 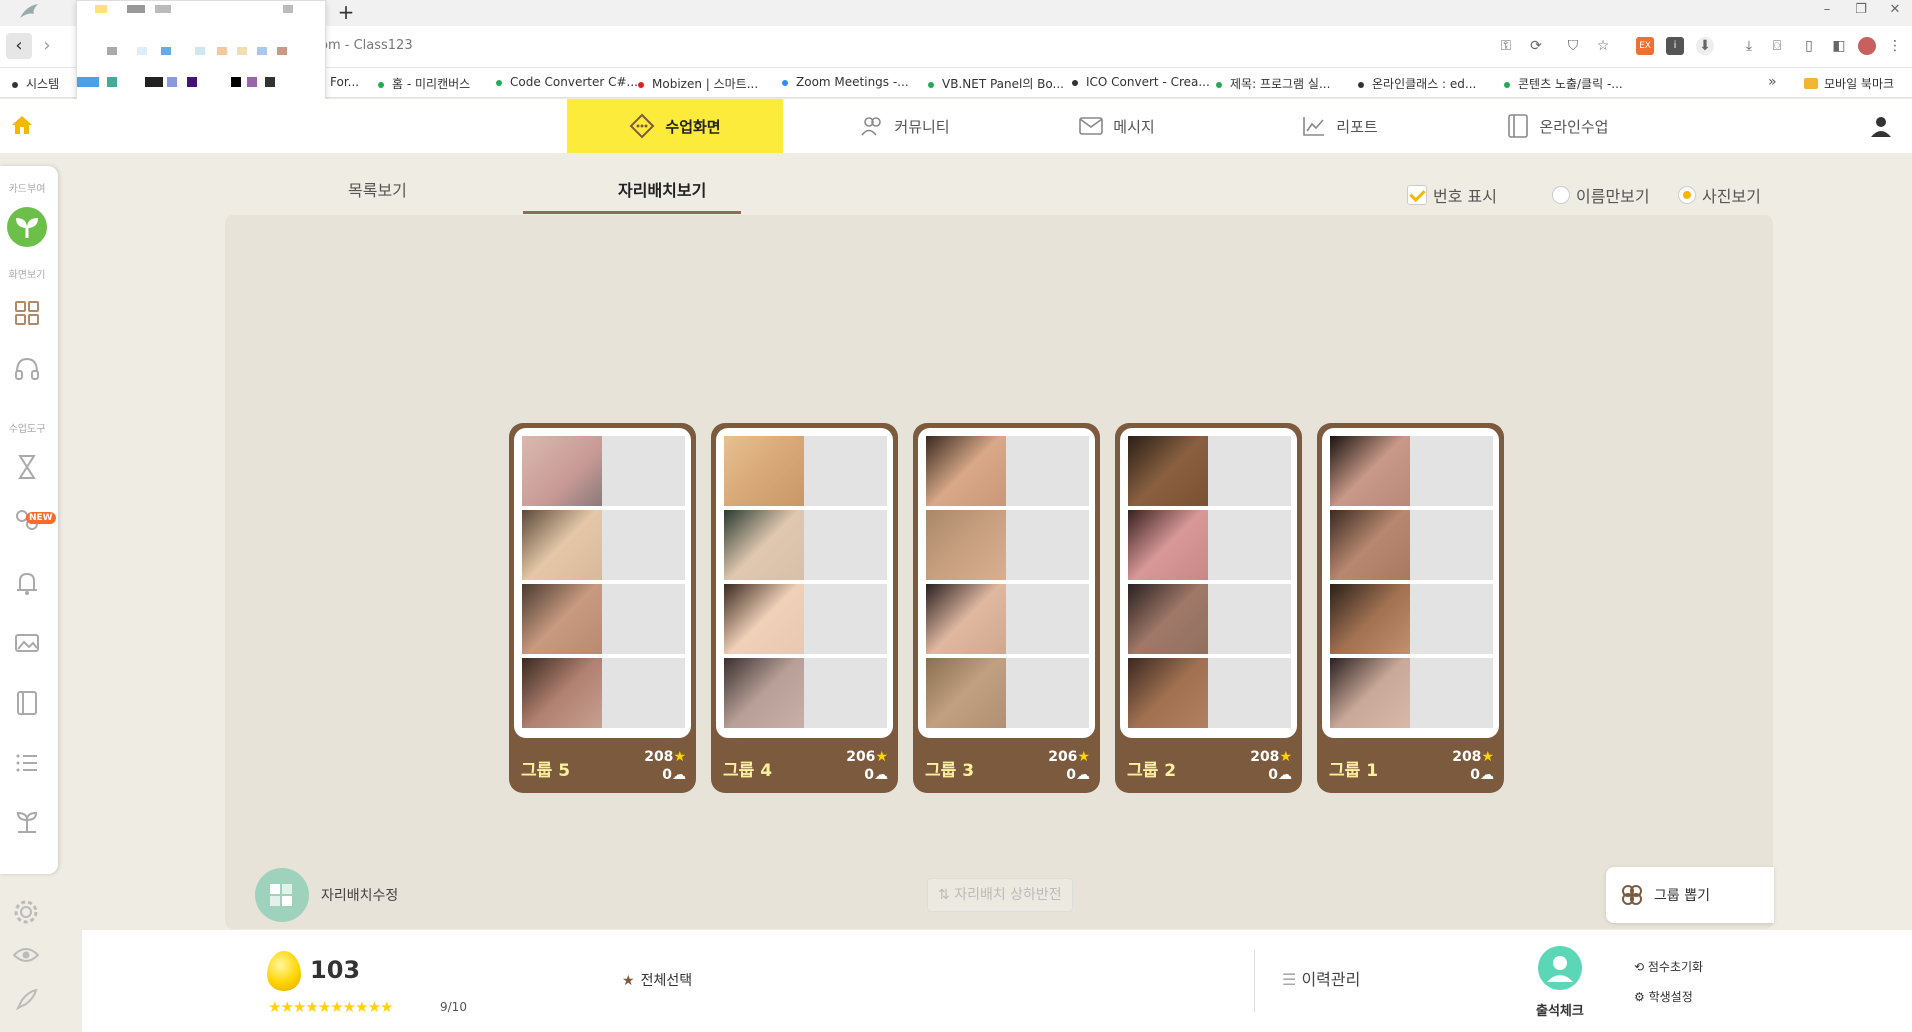 What do you see at coordinates (424, 83) in the screenshot?
I see `bookmark-item: 홈 - 미리캔버스` at bounding box center [424, 83].